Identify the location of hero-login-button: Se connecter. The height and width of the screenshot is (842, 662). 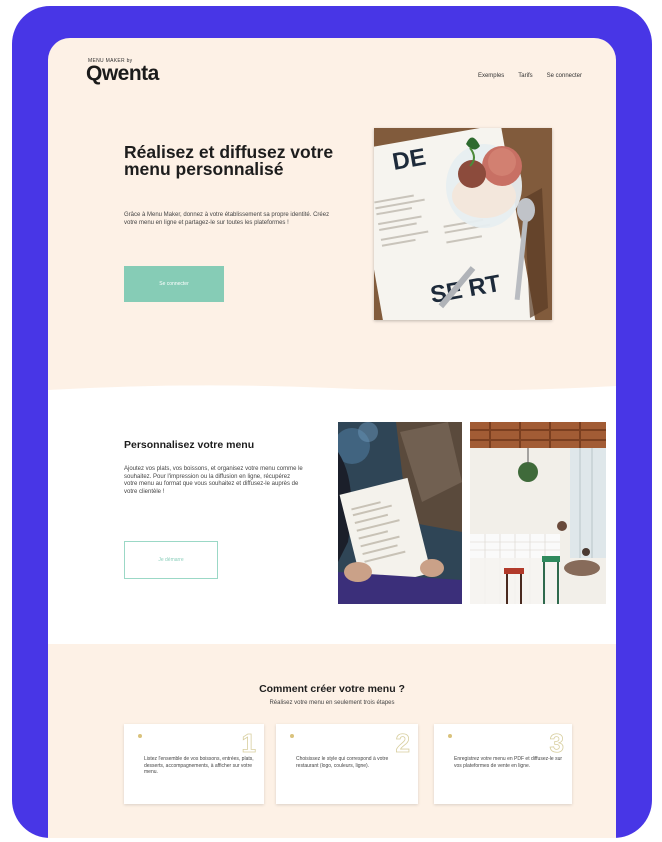
(174, 284).